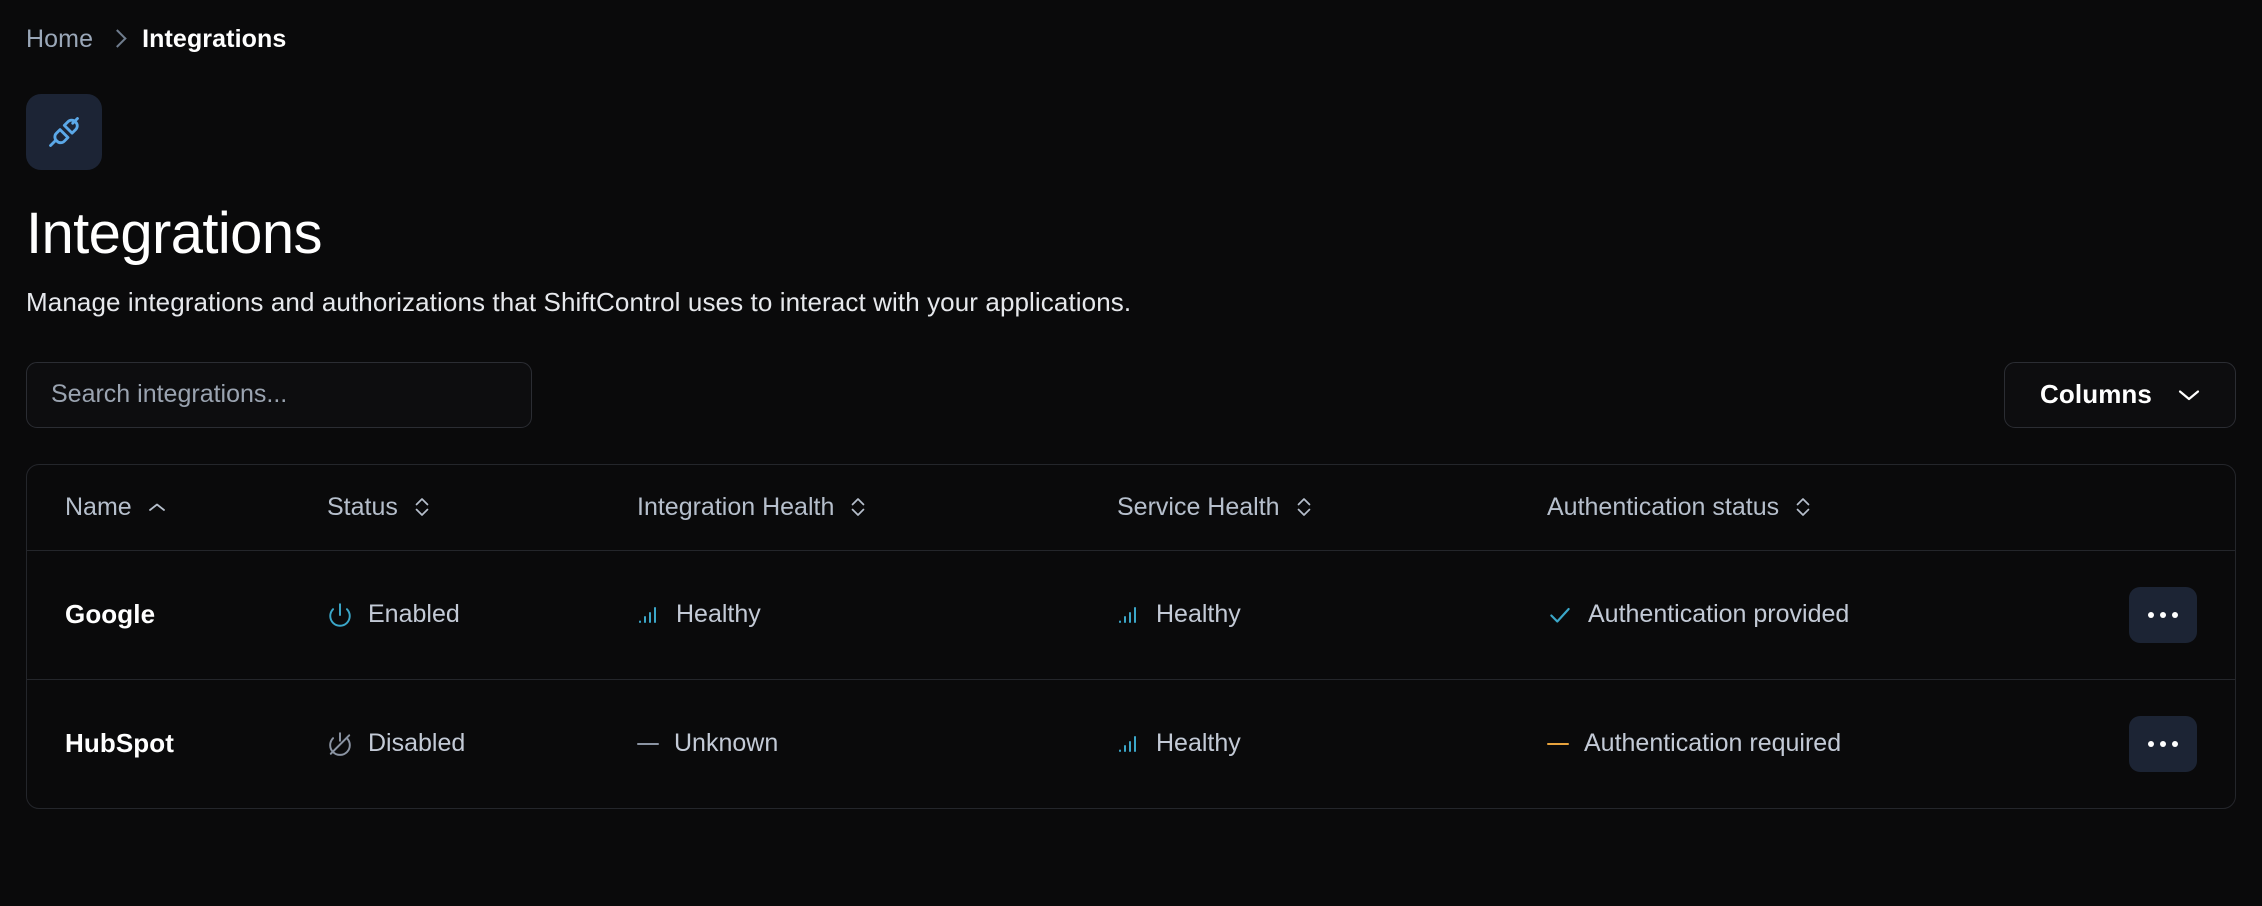 The width and height of the screenshot is (2262, 906). I want to click on column-header-authentication-status-label: Authentication status, so click(1663, 506).